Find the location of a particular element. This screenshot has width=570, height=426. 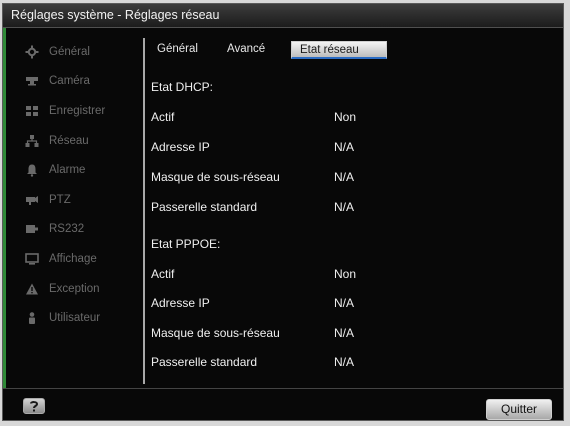

sidebar-item-label: Caméra is located at coordinates (69, 81).